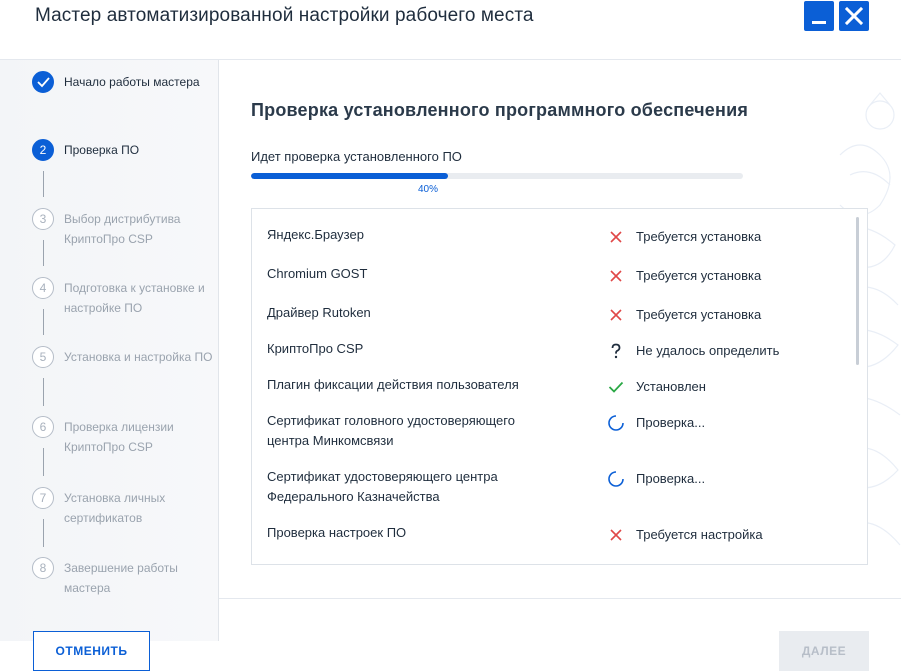 The height and width of the screenshot is (671, 901). I want to click on step-done-badge, so click(43, 82).